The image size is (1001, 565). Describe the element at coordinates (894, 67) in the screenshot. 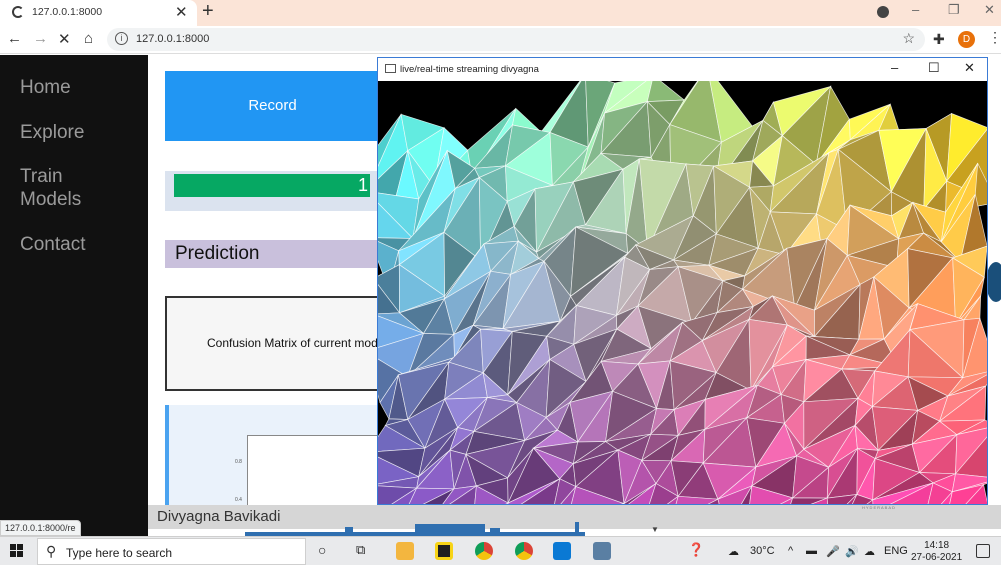

I see `window-minimize-icon: –` at that location.